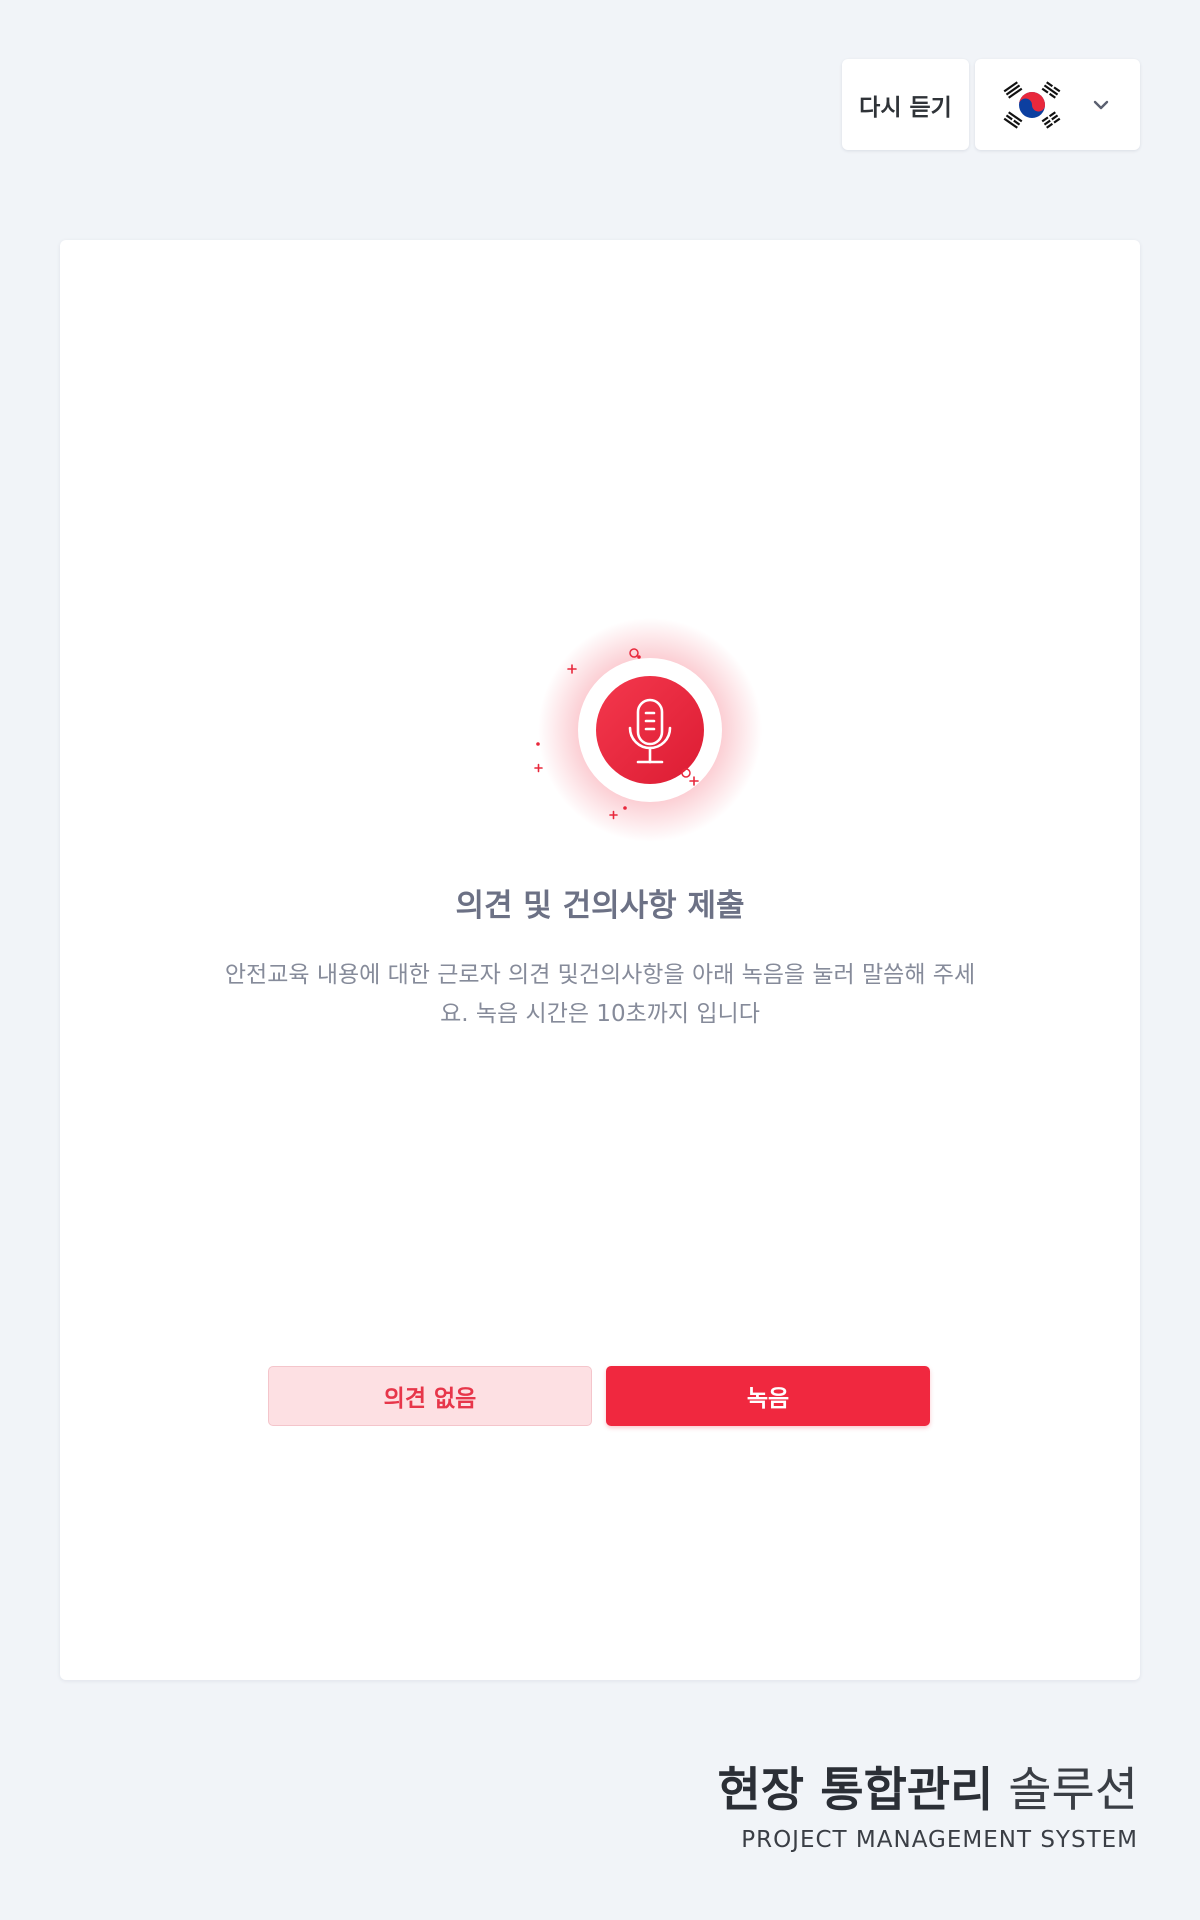  Describe the element at coordinates (1101, 104) in the screenshot. I see `chevron-down-icon` at that location.